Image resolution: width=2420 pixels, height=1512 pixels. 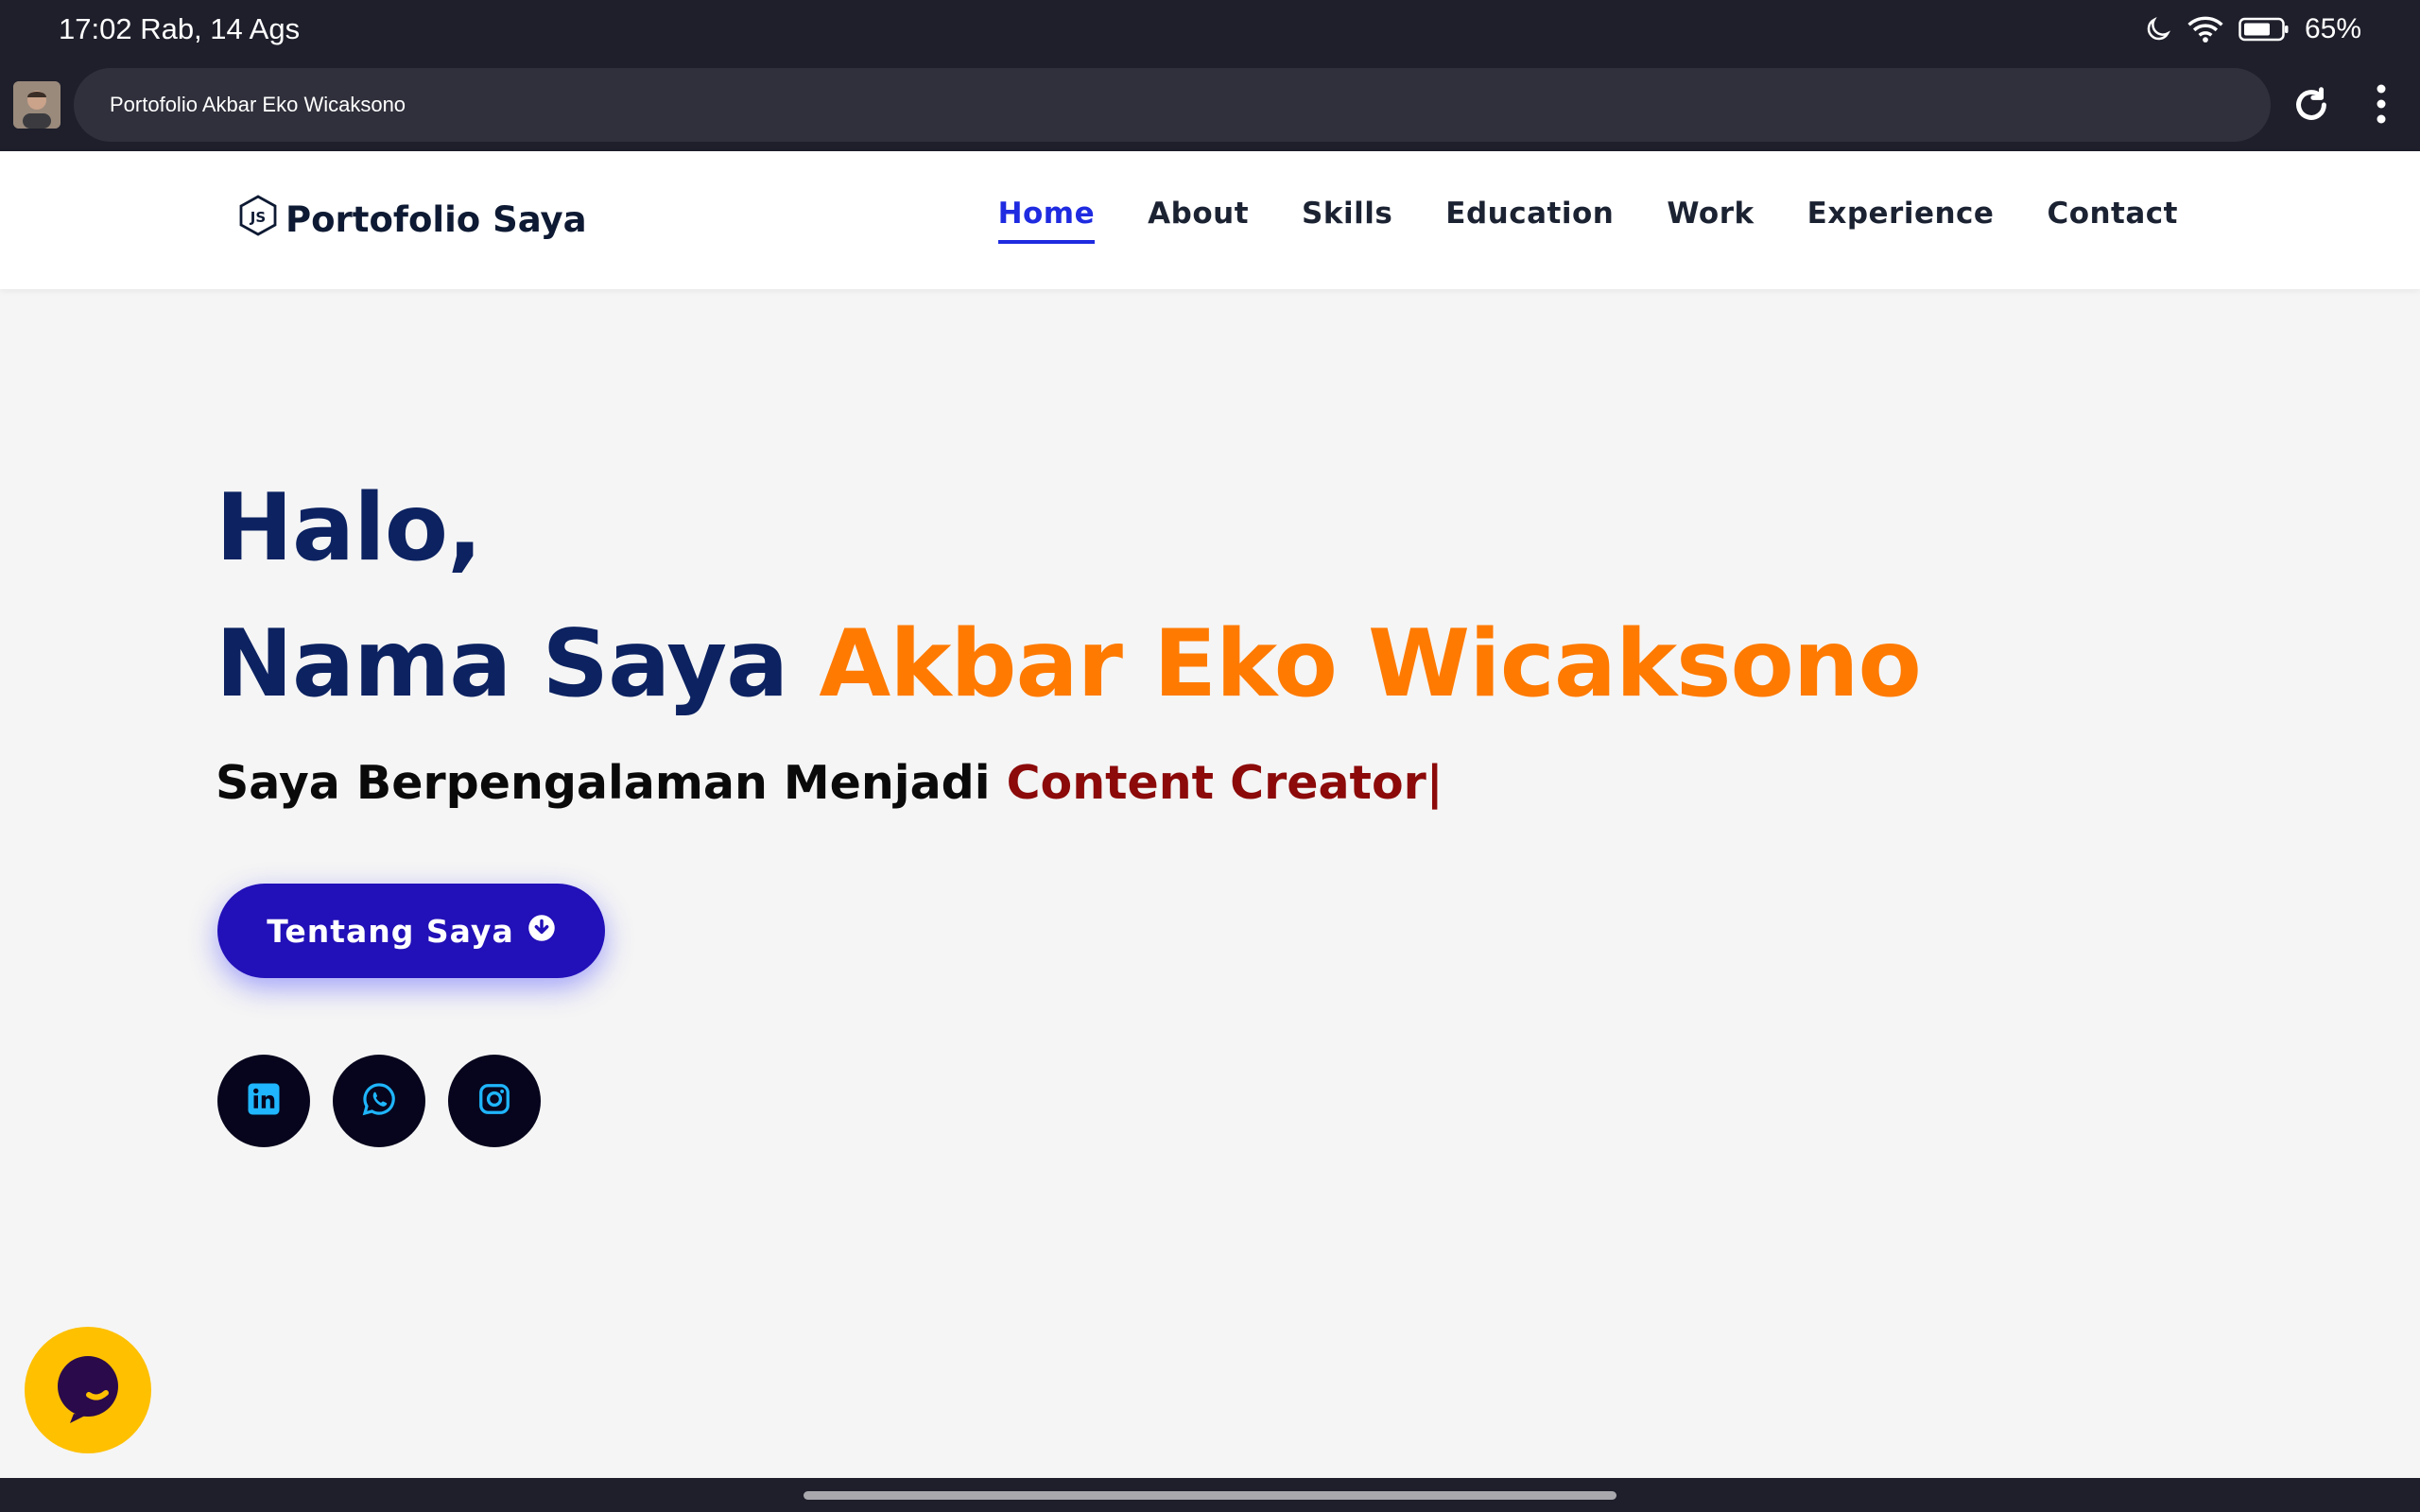 I want to click on status-icons: 65%, so click(x=2252, y=29).